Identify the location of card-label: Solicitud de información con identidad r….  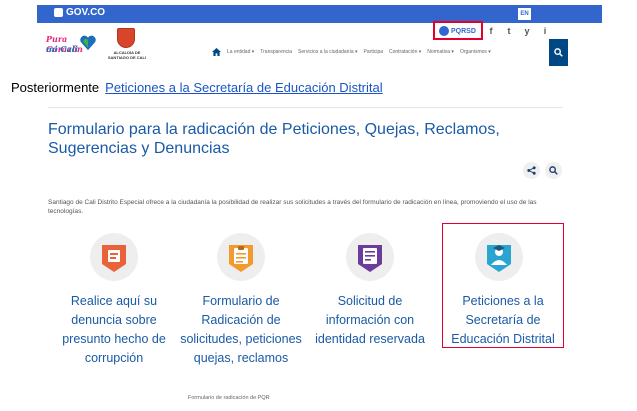
(370, 320).